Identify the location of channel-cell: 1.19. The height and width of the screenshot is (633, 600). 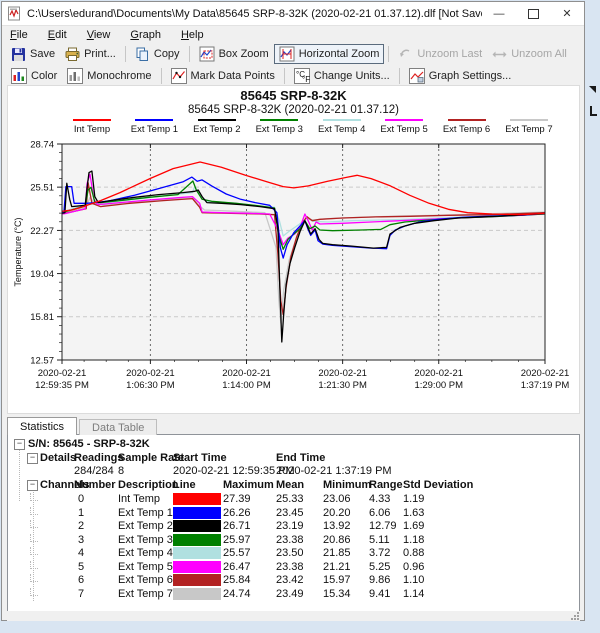
(414, 499).